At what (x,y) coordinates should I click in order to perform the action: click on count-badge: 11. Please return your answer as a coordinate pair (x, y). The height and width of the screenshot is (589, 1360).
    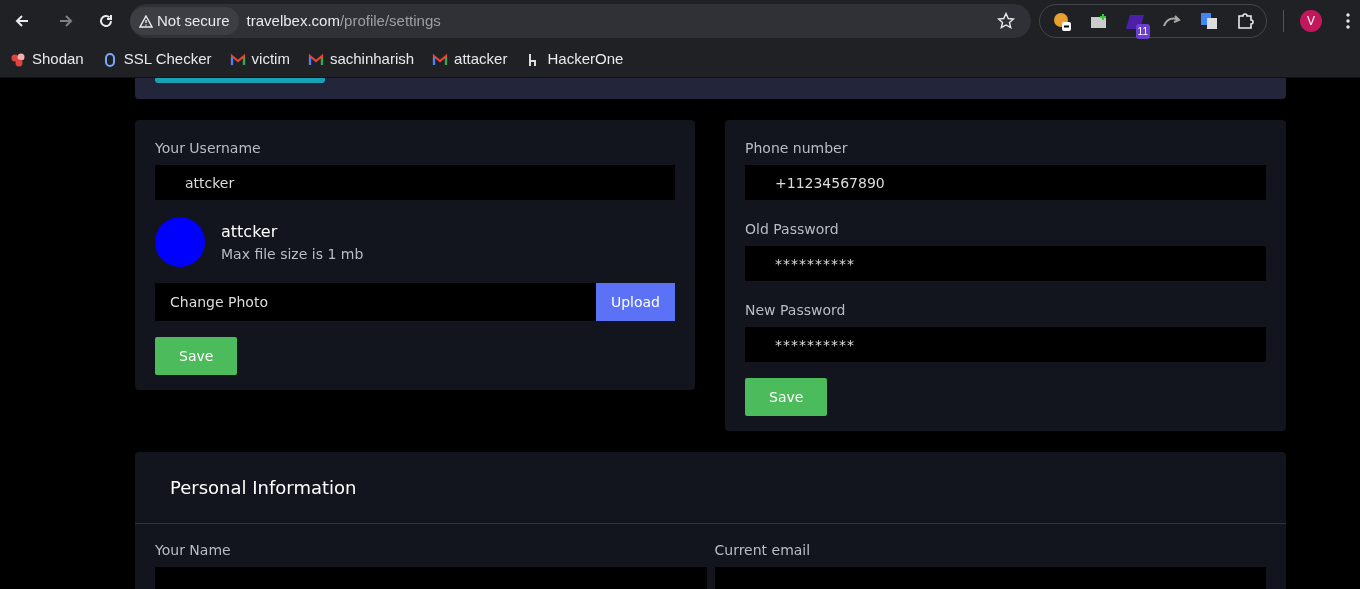
    Looking at the image, I should click on (1142, 31).